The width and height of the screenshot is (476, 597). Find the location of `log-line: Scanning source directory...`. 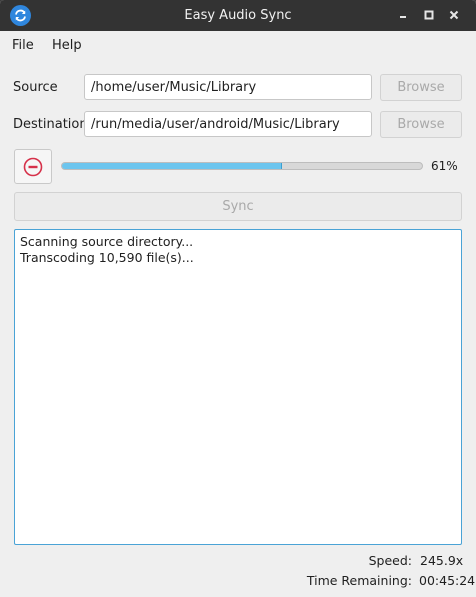

log-line: Scanning source directory... is located at coordinates (107, 241).